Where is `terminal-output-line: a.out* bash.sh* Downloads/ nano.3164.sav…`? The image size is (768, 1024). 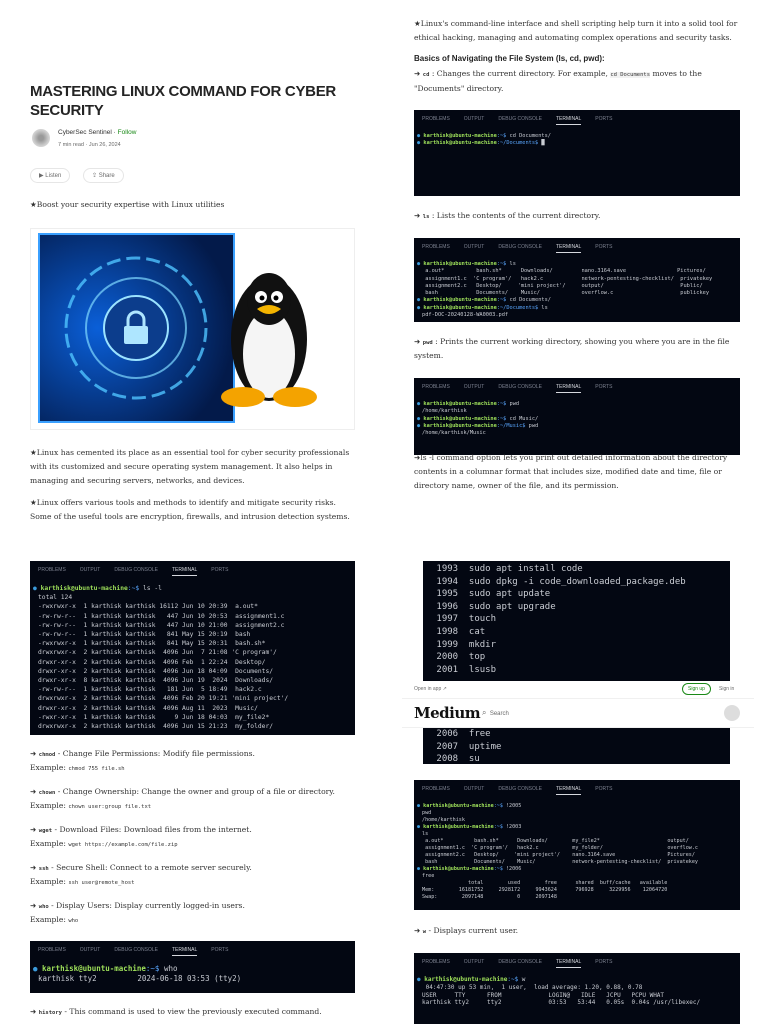 terminal-output-line: a.out* bash.sh* Downloads/ nano.3164.sav… is located at coordinates (564, 271).